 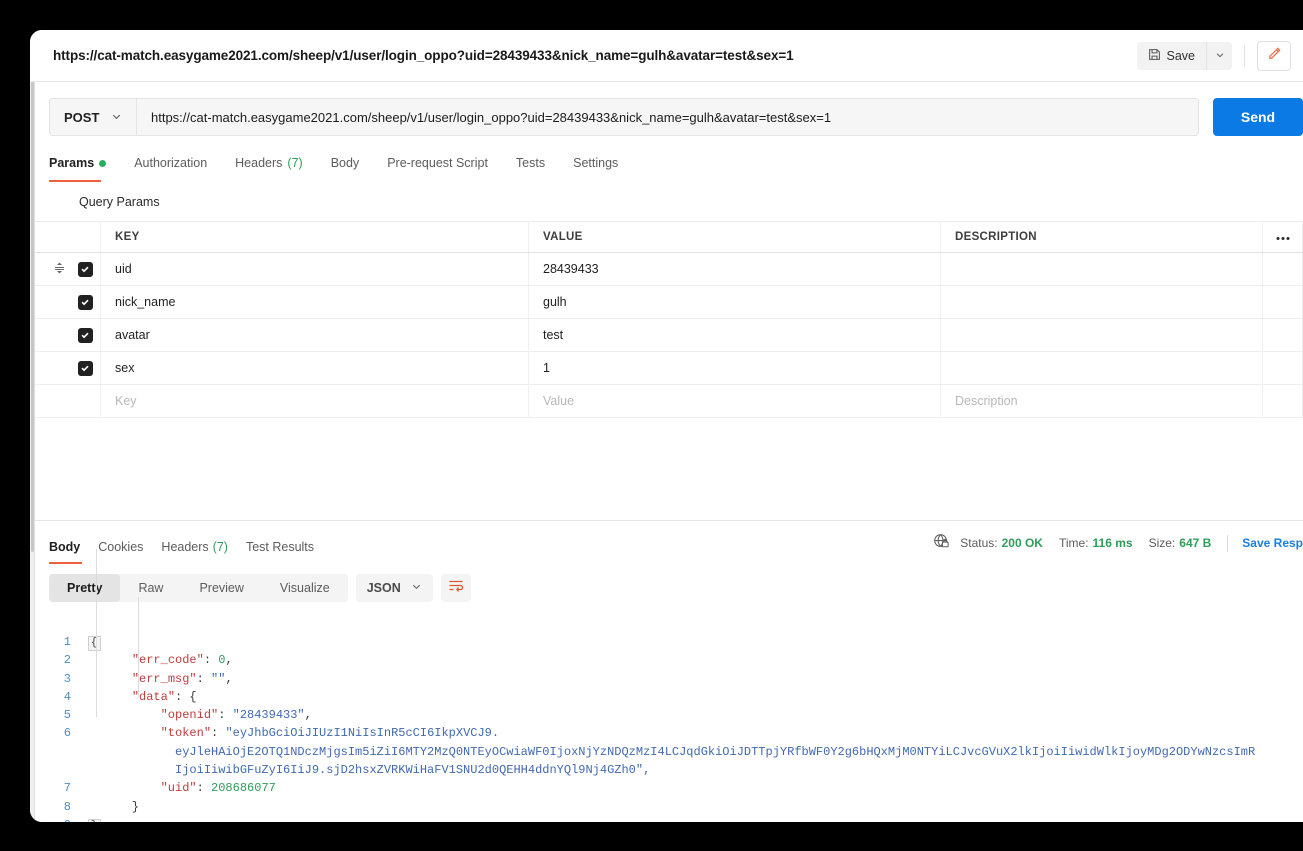 I want to click on line-number: 4, so click(x=67, y=696).